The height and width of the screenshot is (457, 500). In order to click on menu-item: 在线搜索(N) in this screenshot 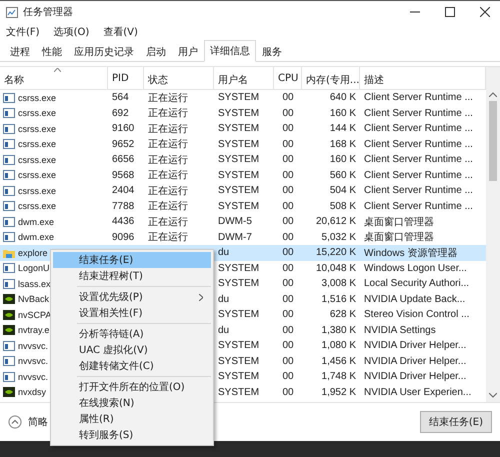, I will do `click(132, 403)`.